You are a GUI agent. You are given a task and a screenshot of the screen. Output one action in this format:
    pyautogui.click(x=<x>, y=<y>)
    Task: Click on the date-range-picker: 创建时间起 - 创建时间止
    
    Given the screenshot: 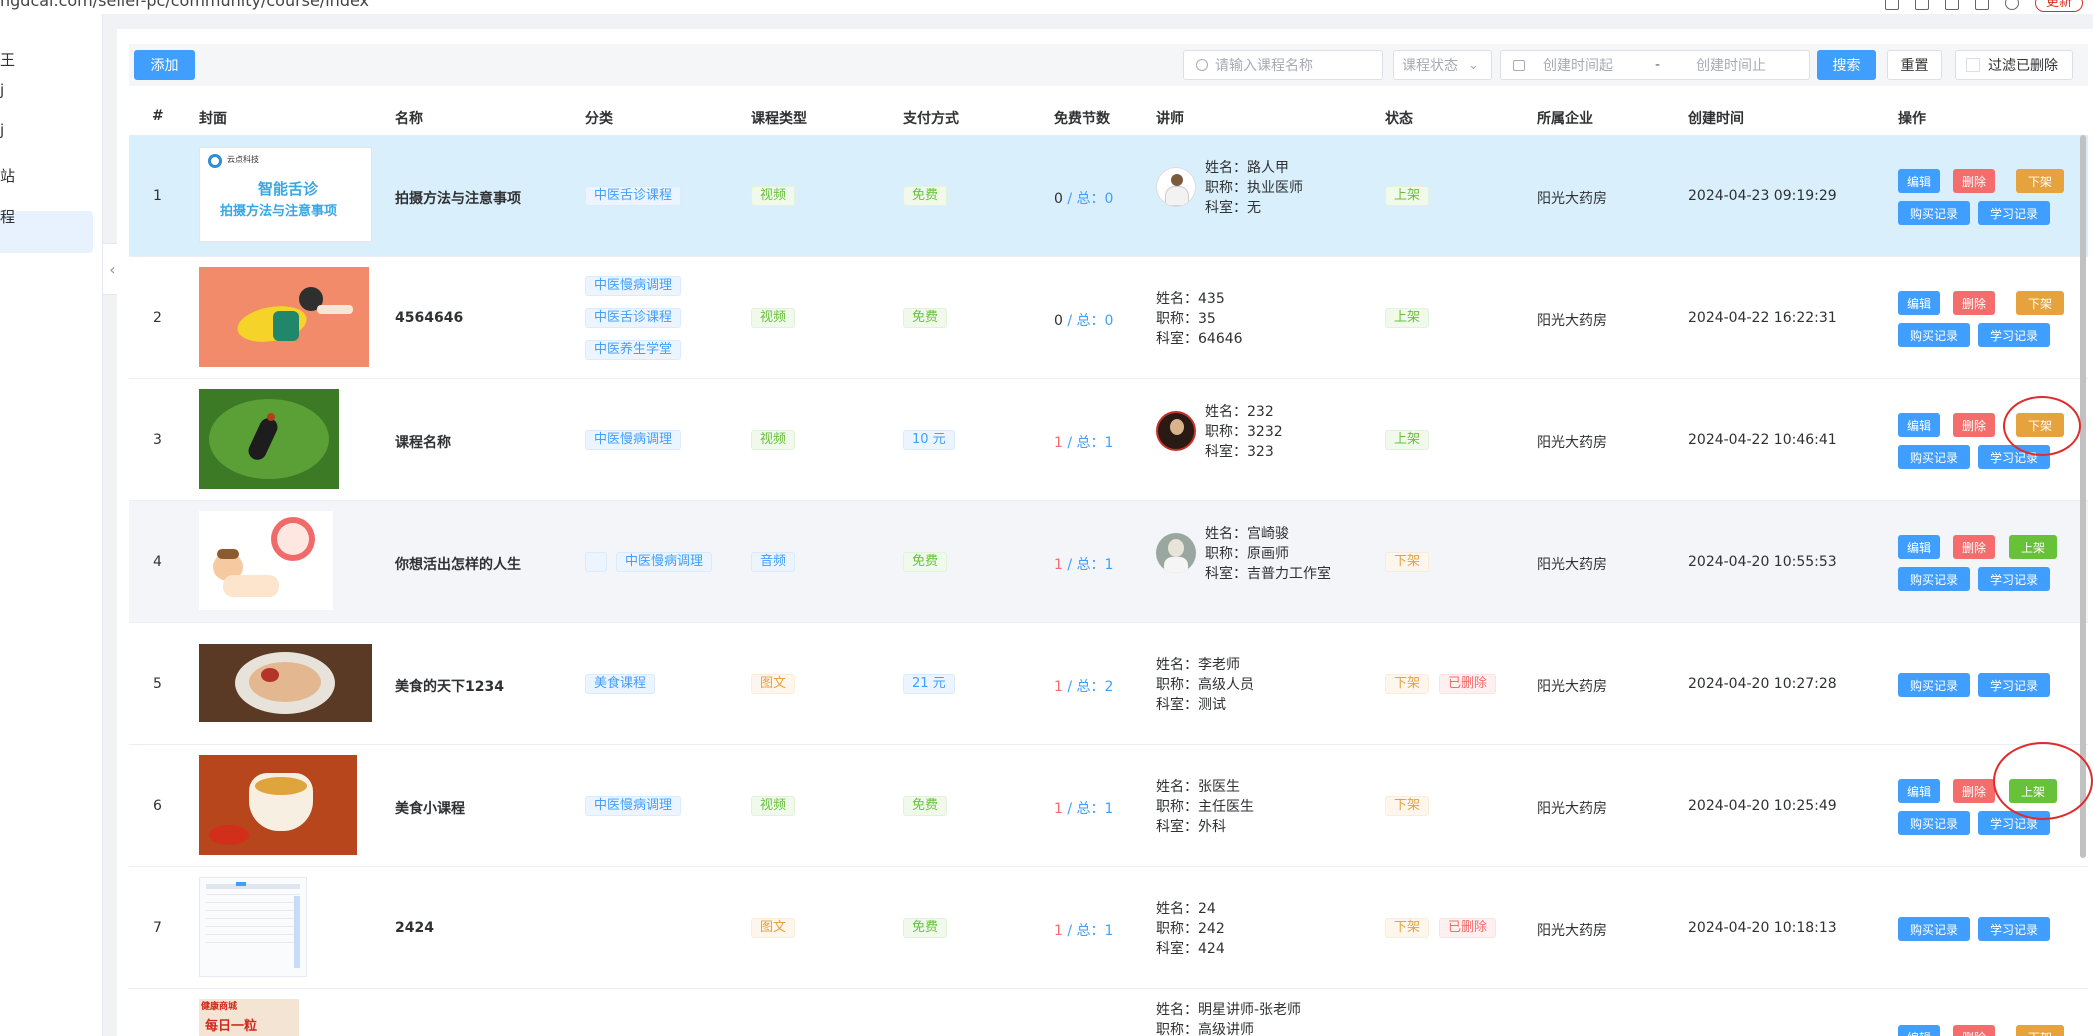 What is the action you would take?
    pyautogui.click(x=1655, y=65)
    